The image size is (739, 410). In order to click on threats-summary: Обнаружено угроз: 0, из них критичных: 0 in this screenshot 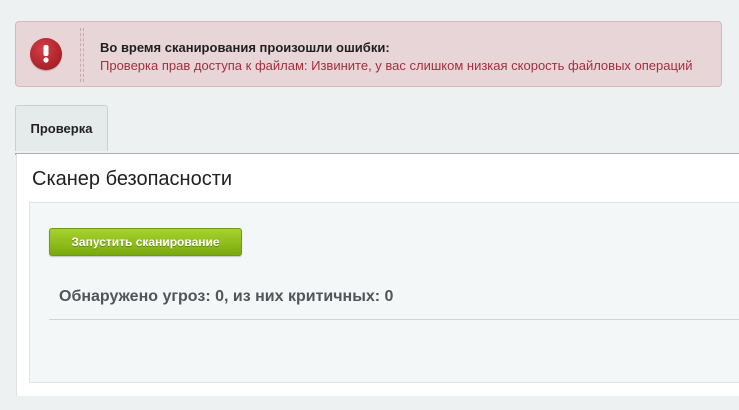, I will do `click(226, 296)`.